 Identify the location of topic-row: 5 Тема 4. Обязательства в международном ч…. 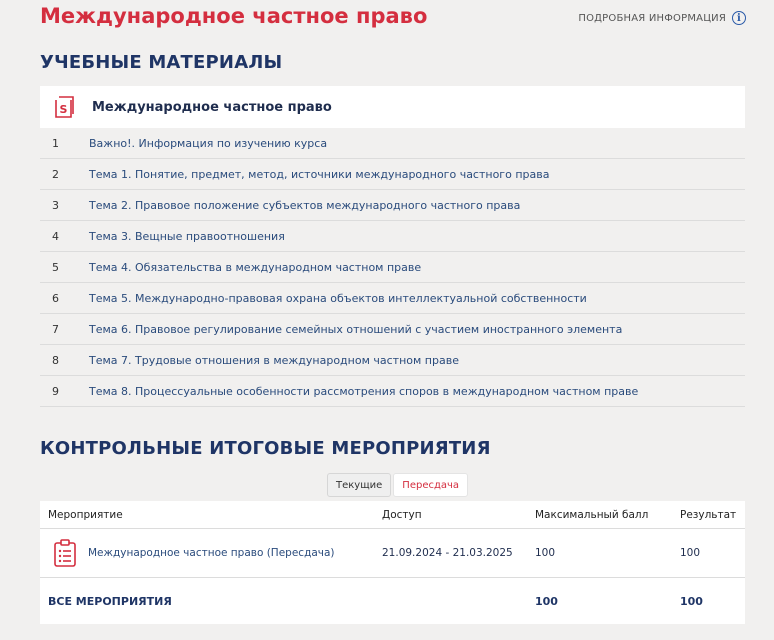
(392, 267).